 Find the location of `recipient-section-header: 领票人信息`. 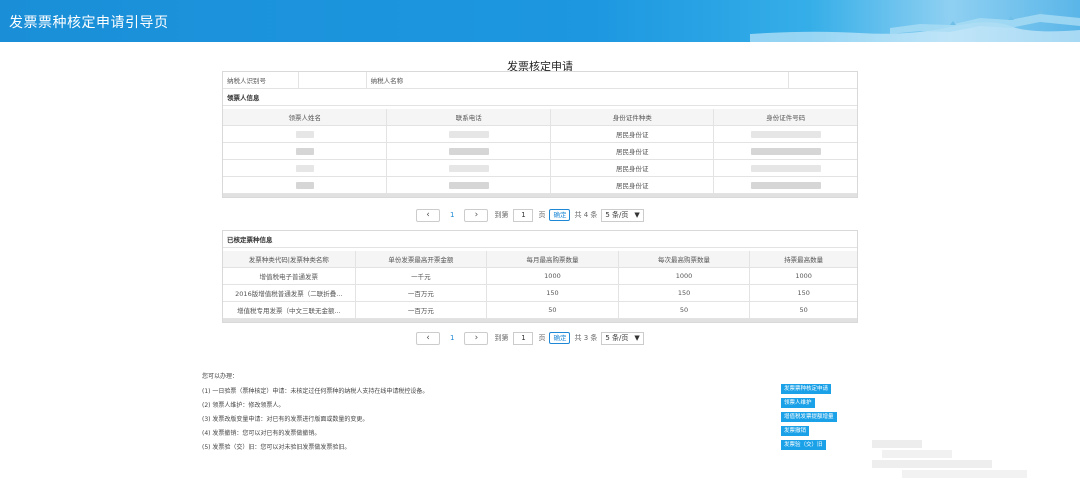

recipient-section-header: 领票人信息 is located at coordinates (540, 97).